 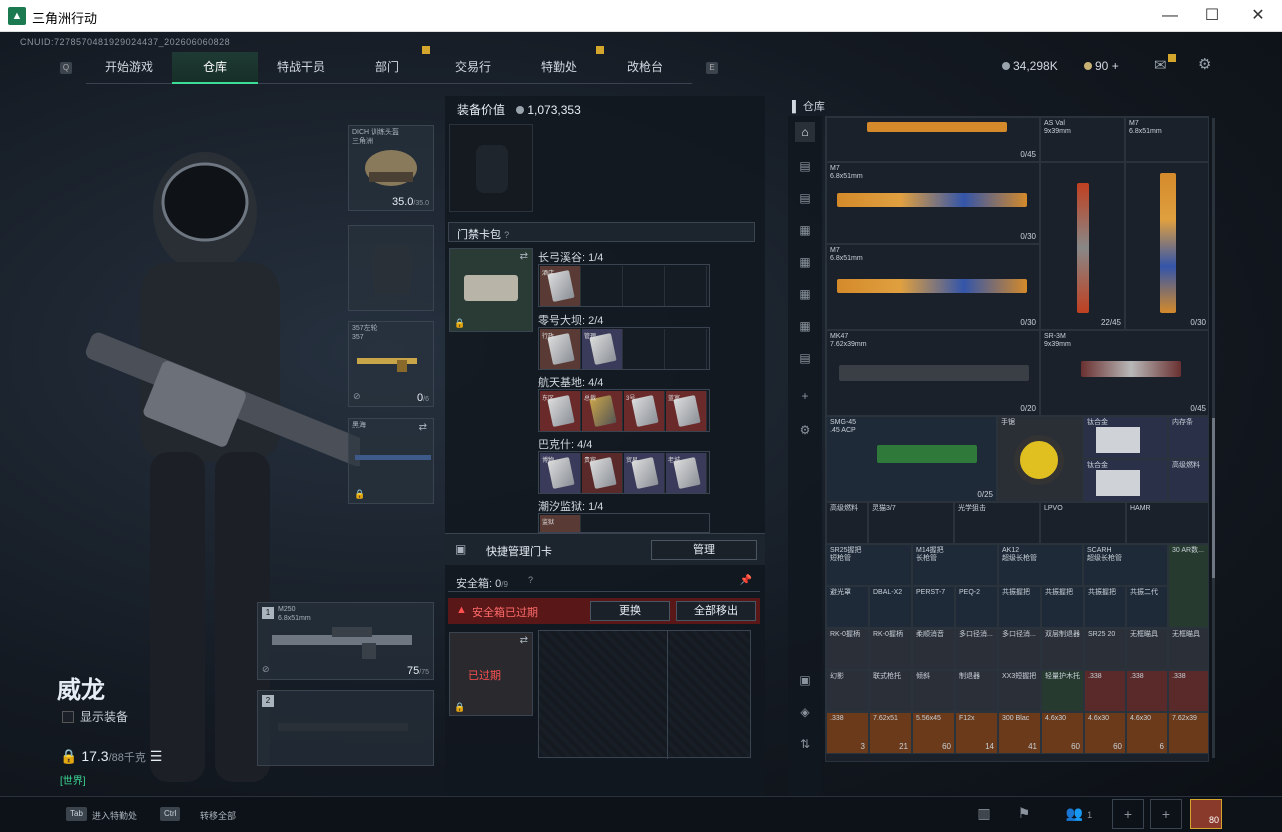 I want to click on tidy-icon: ⇅, so click(x=805, y=744).